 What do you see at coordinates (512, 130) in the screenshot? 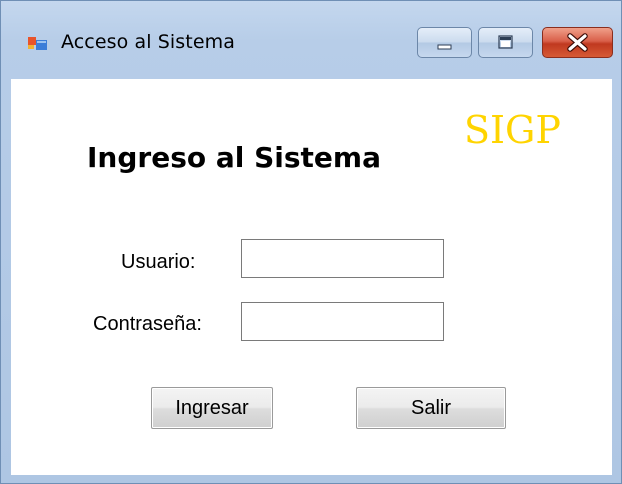
I see `sigp-logo: SIGP` at bounding box center [512, 130].